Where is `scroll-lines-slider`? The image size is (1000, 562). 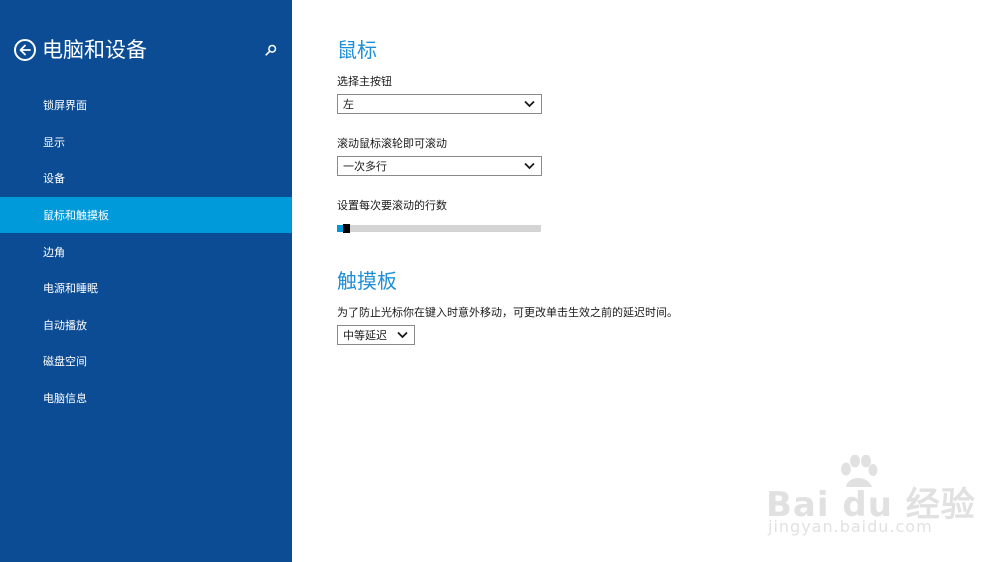 scroll-lines-slider is located at coordinates (439, 228).